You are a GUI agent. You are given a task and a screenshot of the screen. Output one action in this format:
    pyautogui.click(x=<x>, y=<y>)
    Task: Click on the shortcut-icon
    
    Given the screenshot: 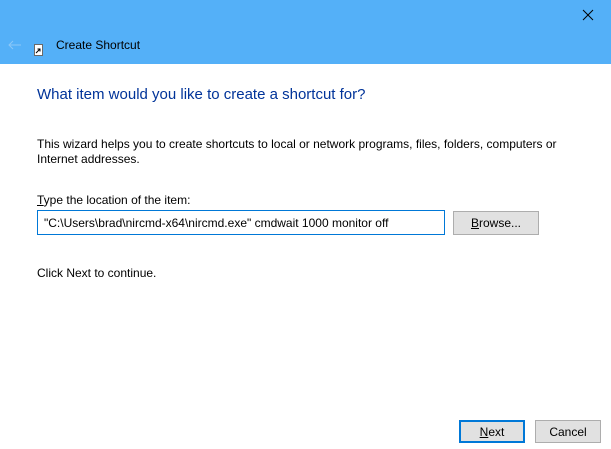 What is the action you would take?
    pyautogui.click(x=38, y=50)
    